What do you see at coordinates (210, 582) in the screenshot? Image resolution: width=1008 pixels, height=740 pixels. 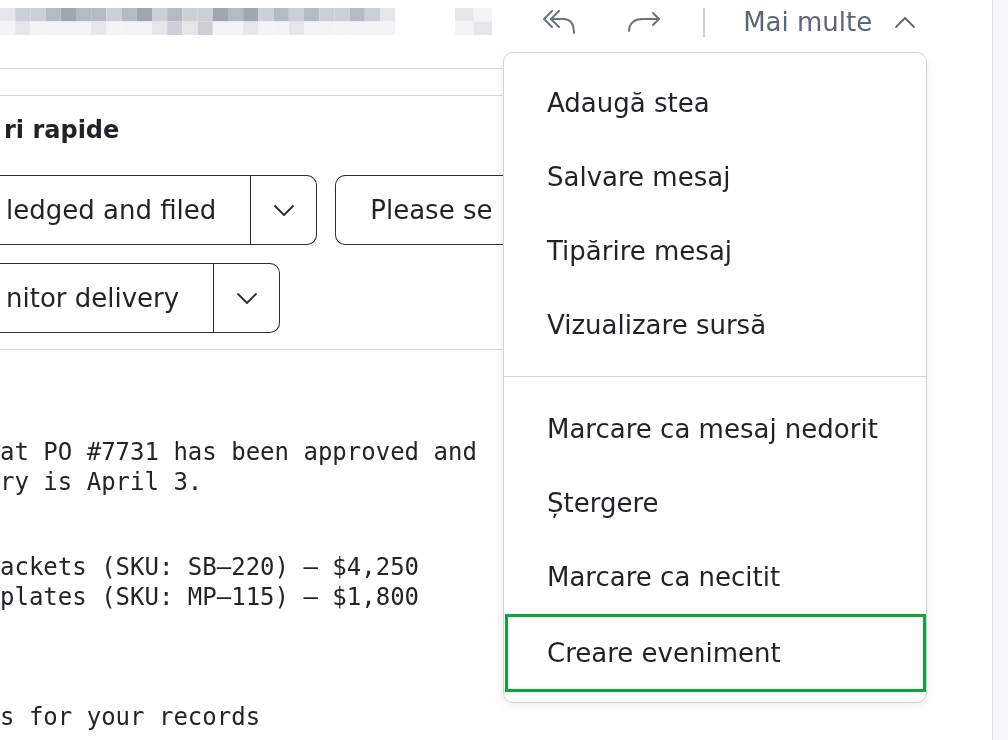 I see `message-paragraph: ackets (SKU: SB–220) — $4,250 plates (SKU: MP–115) — $1,800` at bounding box center [210, 582].